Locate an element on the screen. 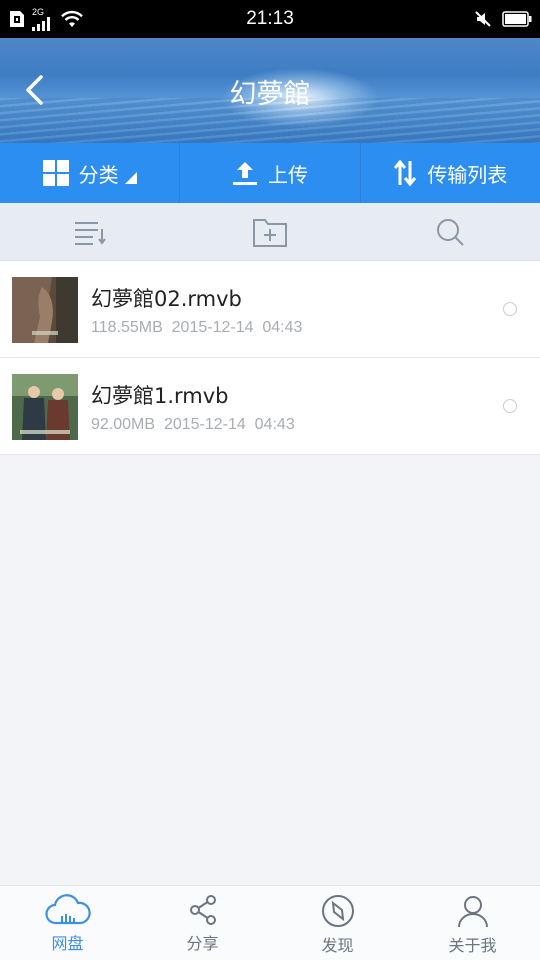  tab-netdisk: 网盘 is located at coordinates (67, 923).